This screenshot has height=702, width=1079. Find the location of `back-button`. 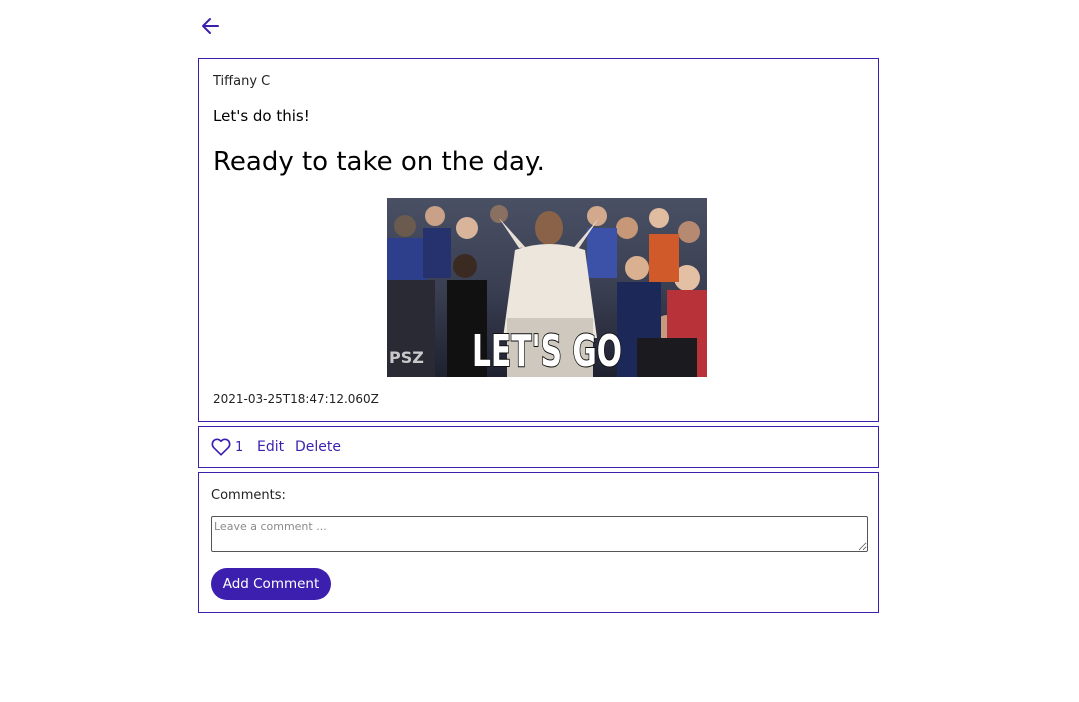

back-button is located at coordinates (211, 26).